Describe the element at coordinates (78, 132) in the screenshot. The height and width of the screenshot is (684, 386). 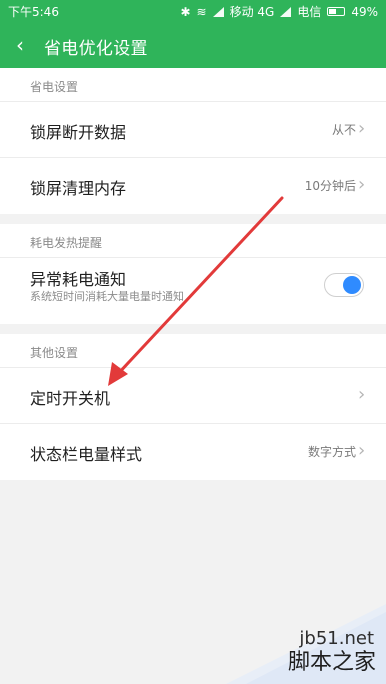
I see `setting-label: 锁屏断开数据` at that location.